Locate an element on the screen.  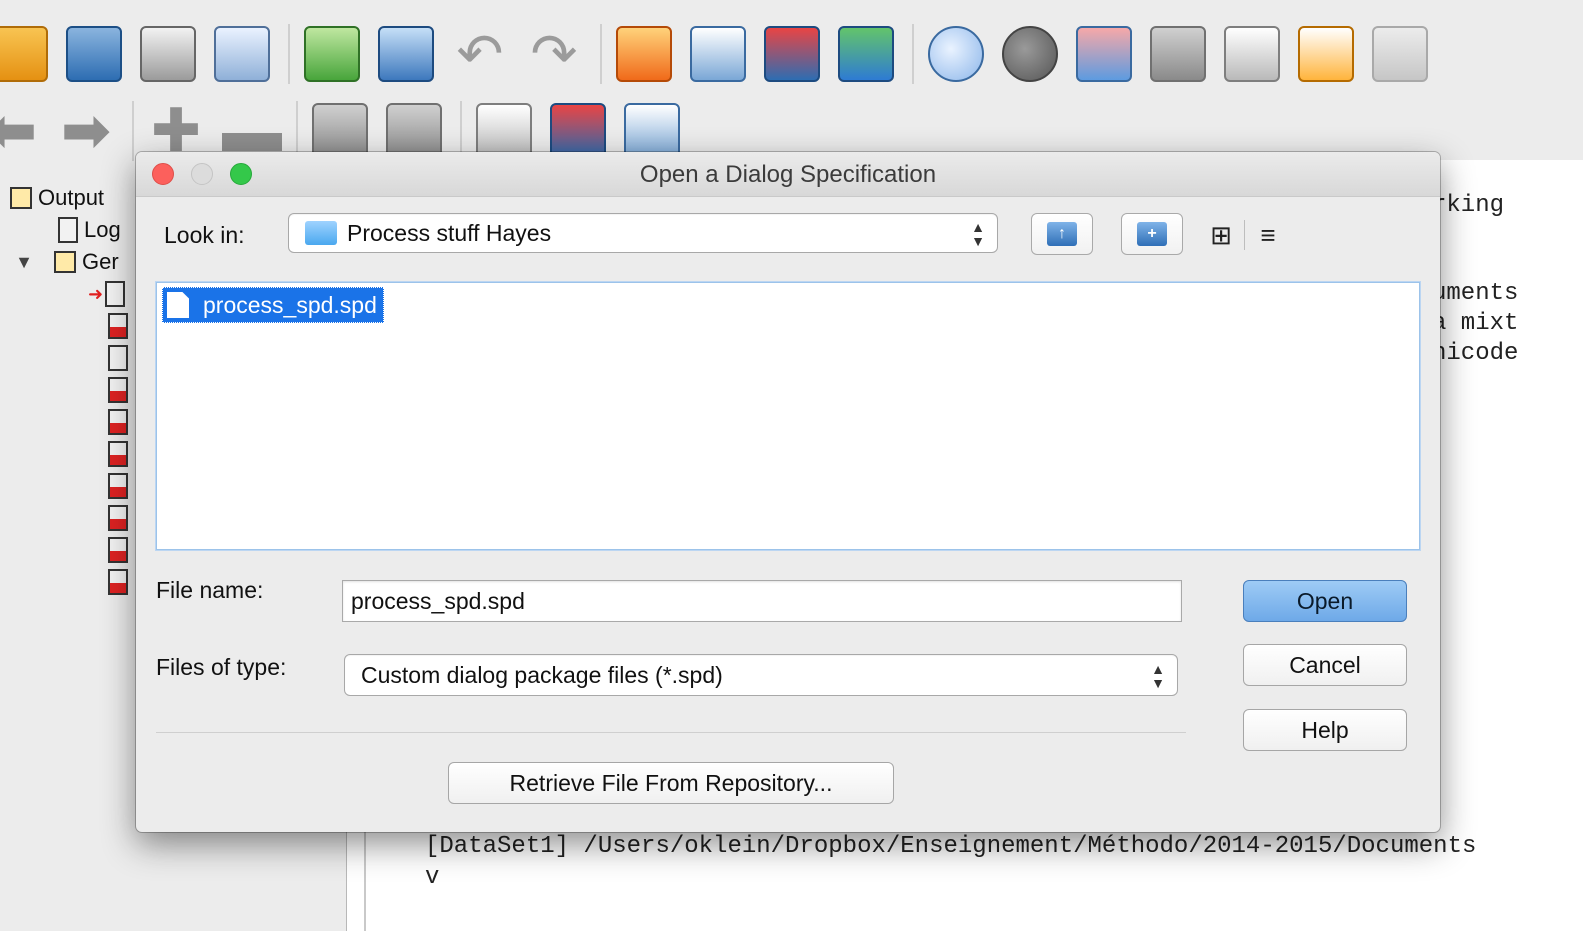
output-text-line: rking is located at coordinates (1468, 205).